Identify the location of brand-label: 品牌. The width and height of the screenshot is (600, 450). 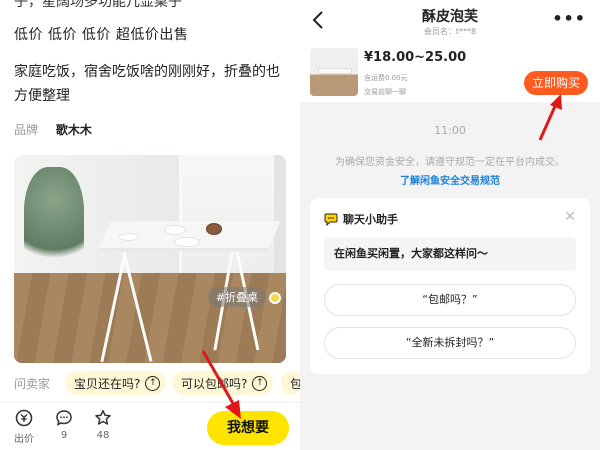
(26, 130).